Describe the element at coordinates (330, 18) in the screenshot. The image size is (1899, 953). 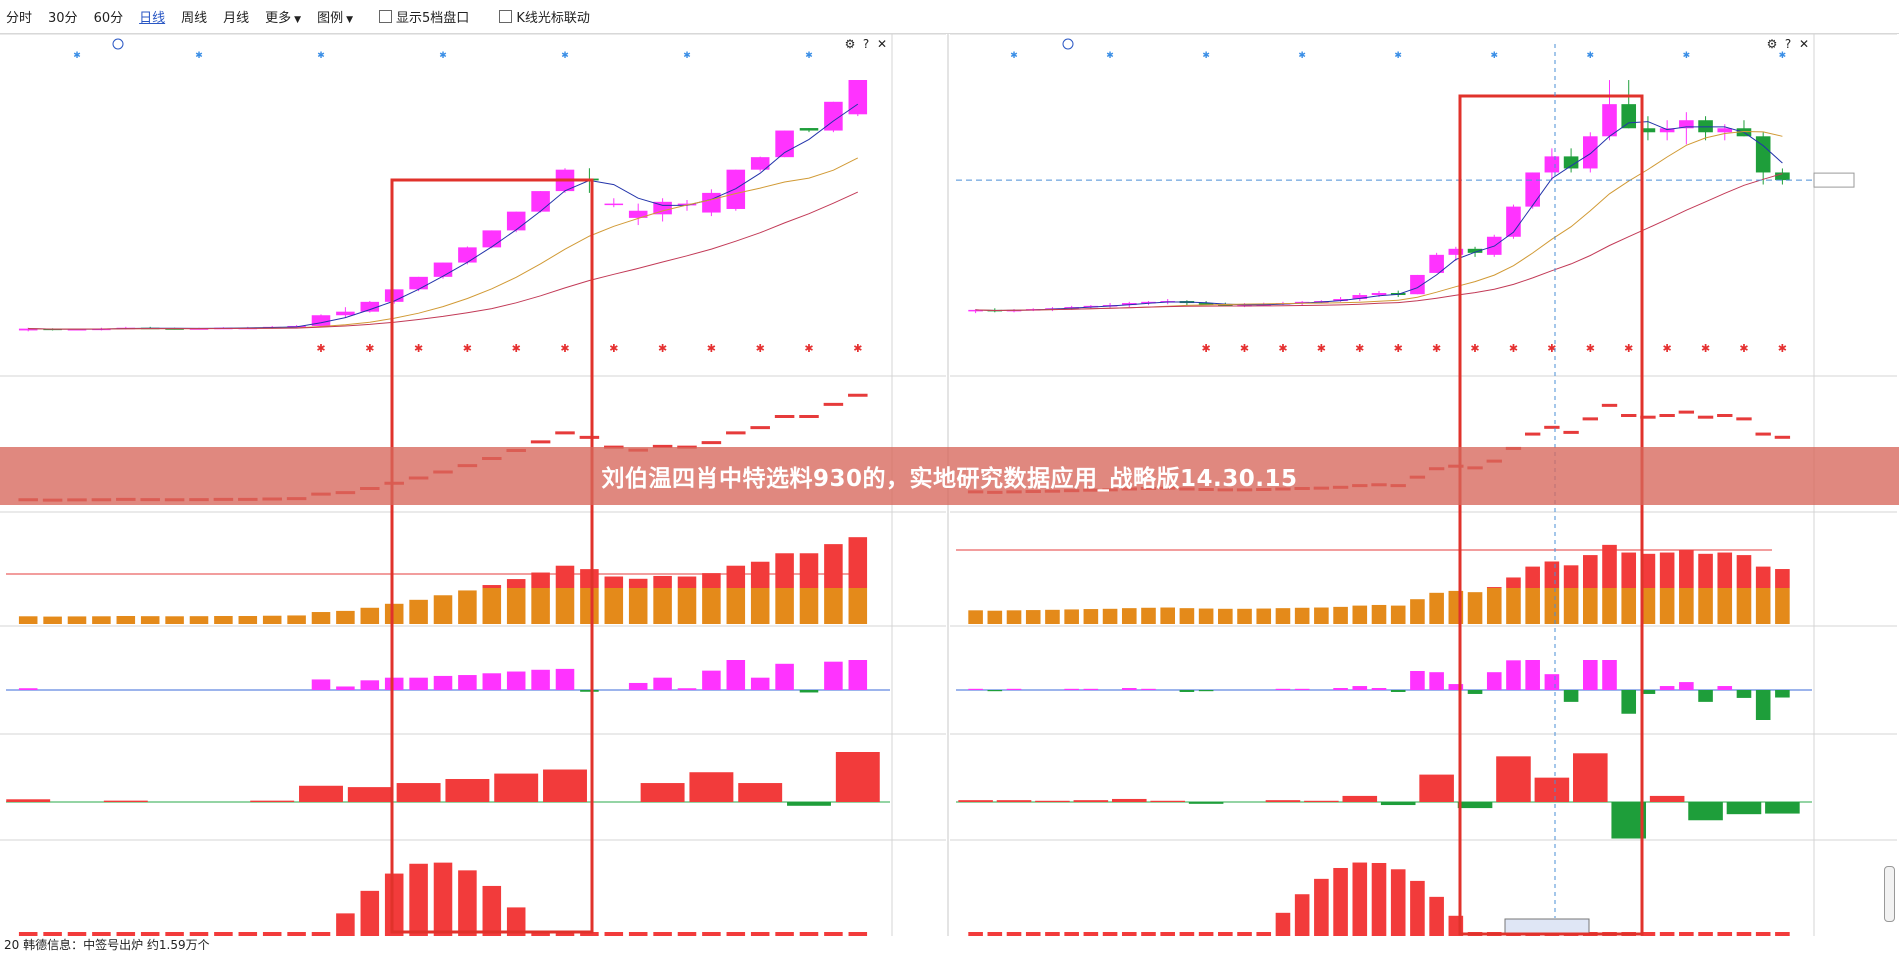
I see `legend-label: 图例` at that location.